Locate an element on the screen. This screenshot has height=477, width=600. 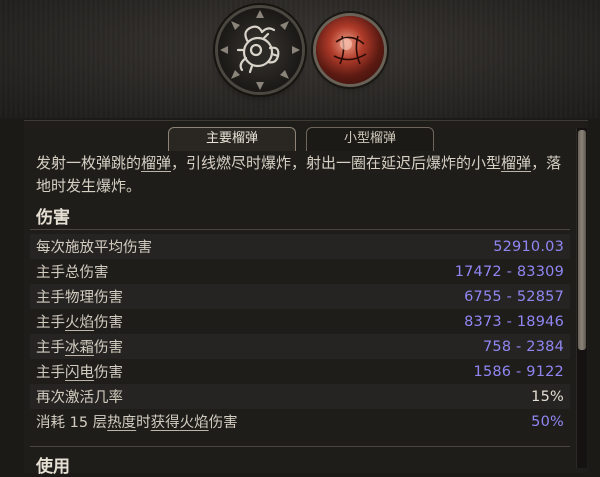
stat-row: 主手闪电伤害 1586 - 9122 is located at coordinates (300, 371).